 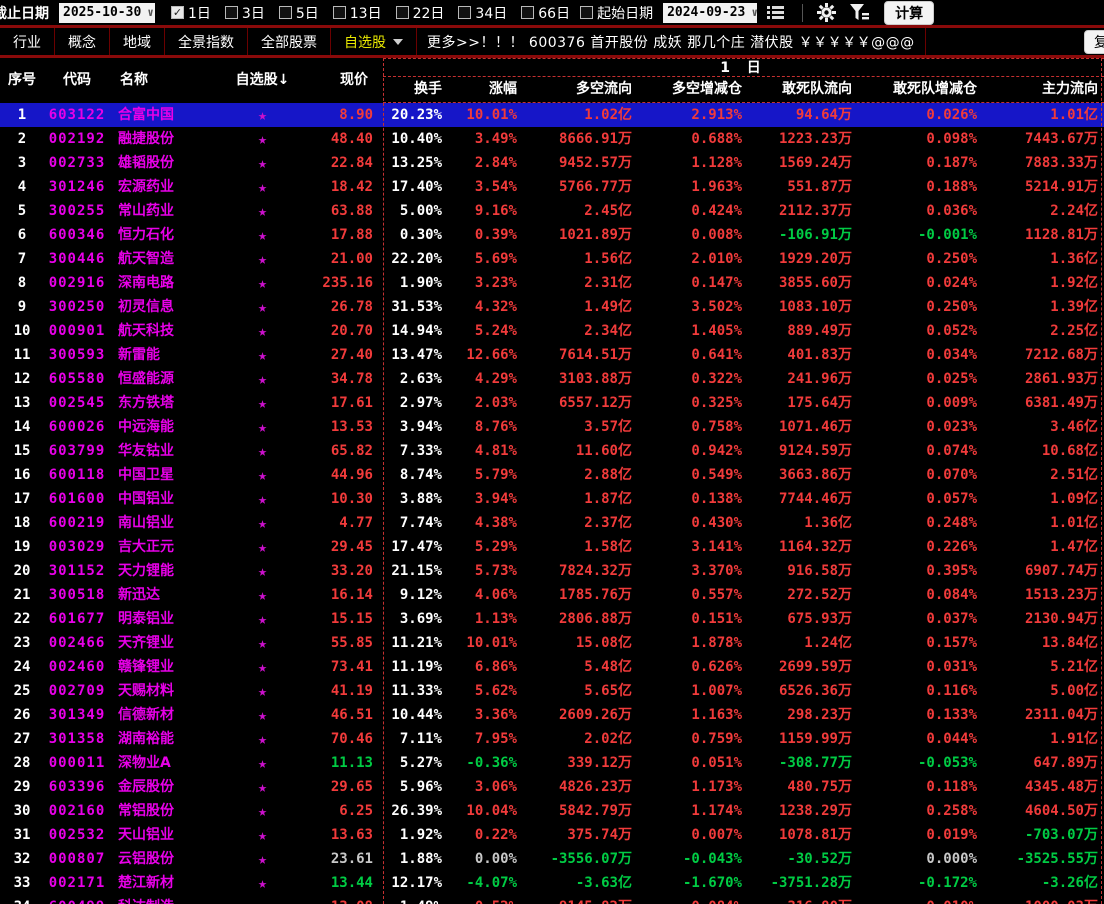 I want to click on col-header-index: 序号, so click(x=22, y=80).